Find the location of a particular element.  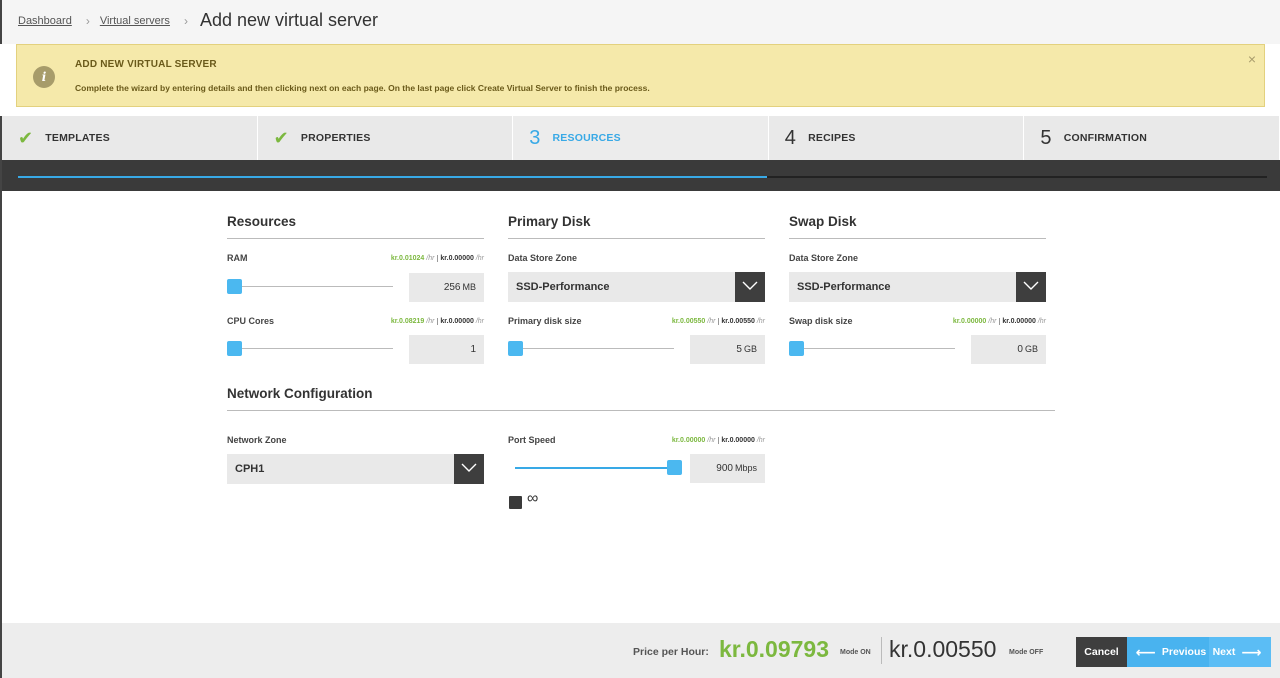

slider-fill is located at coordinates (595, 468).